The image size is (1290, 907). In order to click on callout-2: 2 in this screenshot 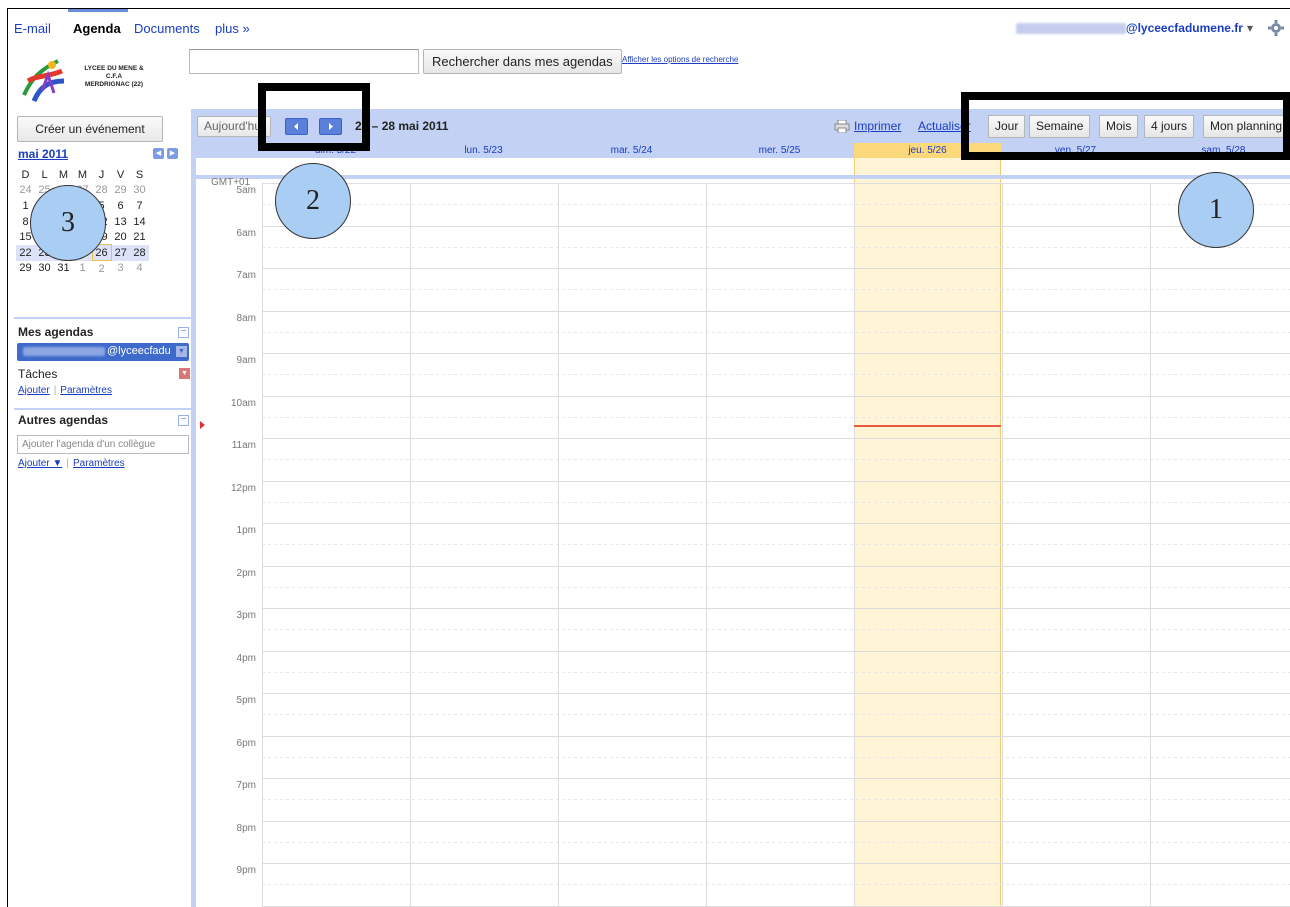, I will do `click(313, 201)`.